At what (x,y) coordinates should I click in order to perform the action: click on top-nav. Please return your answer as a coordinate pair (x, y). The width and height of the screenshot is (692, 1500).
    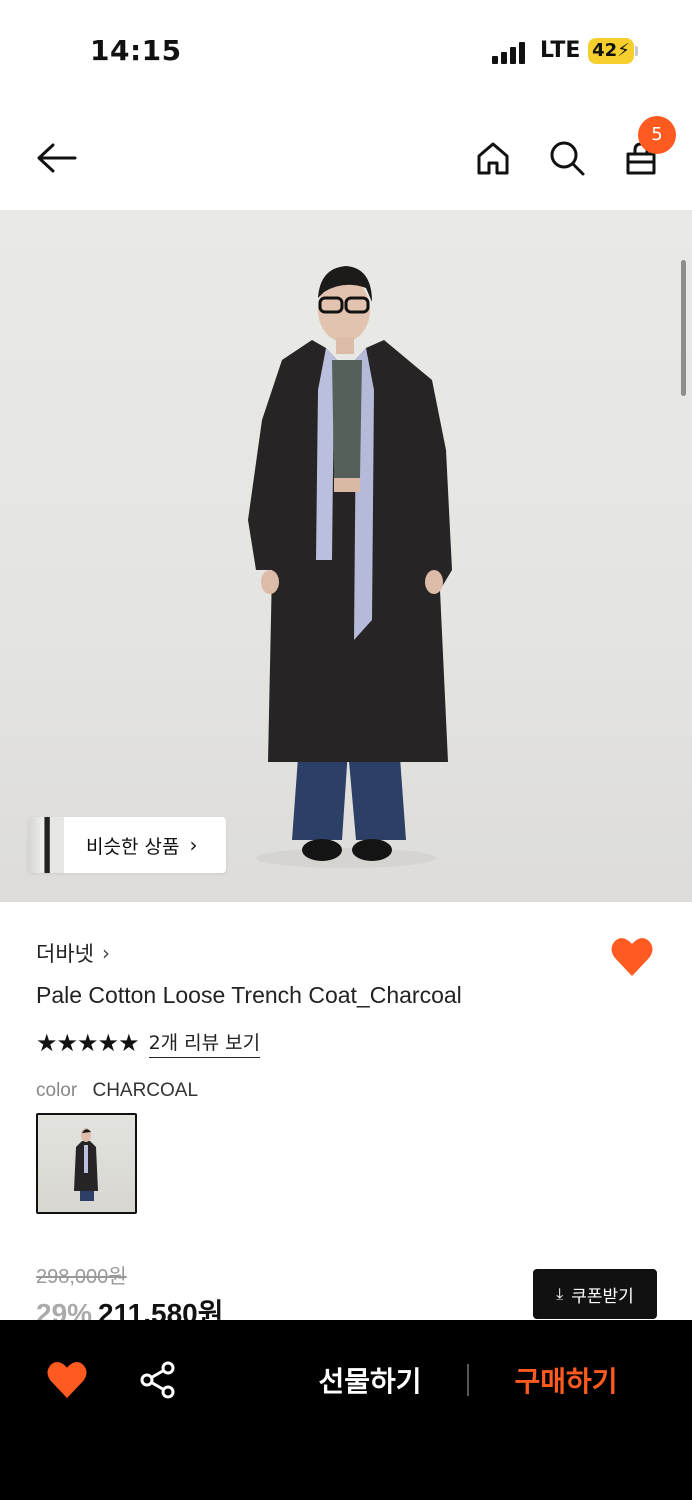
    Looking at the image, I should click on (346, 158).